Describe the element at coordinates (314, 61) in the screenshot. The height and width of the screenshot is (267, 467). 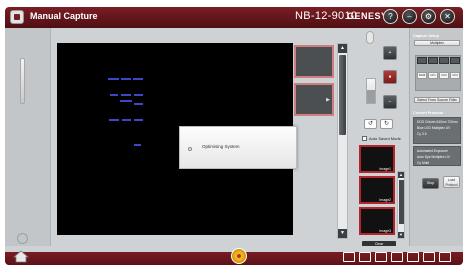
I see `preview-tile` at that location.